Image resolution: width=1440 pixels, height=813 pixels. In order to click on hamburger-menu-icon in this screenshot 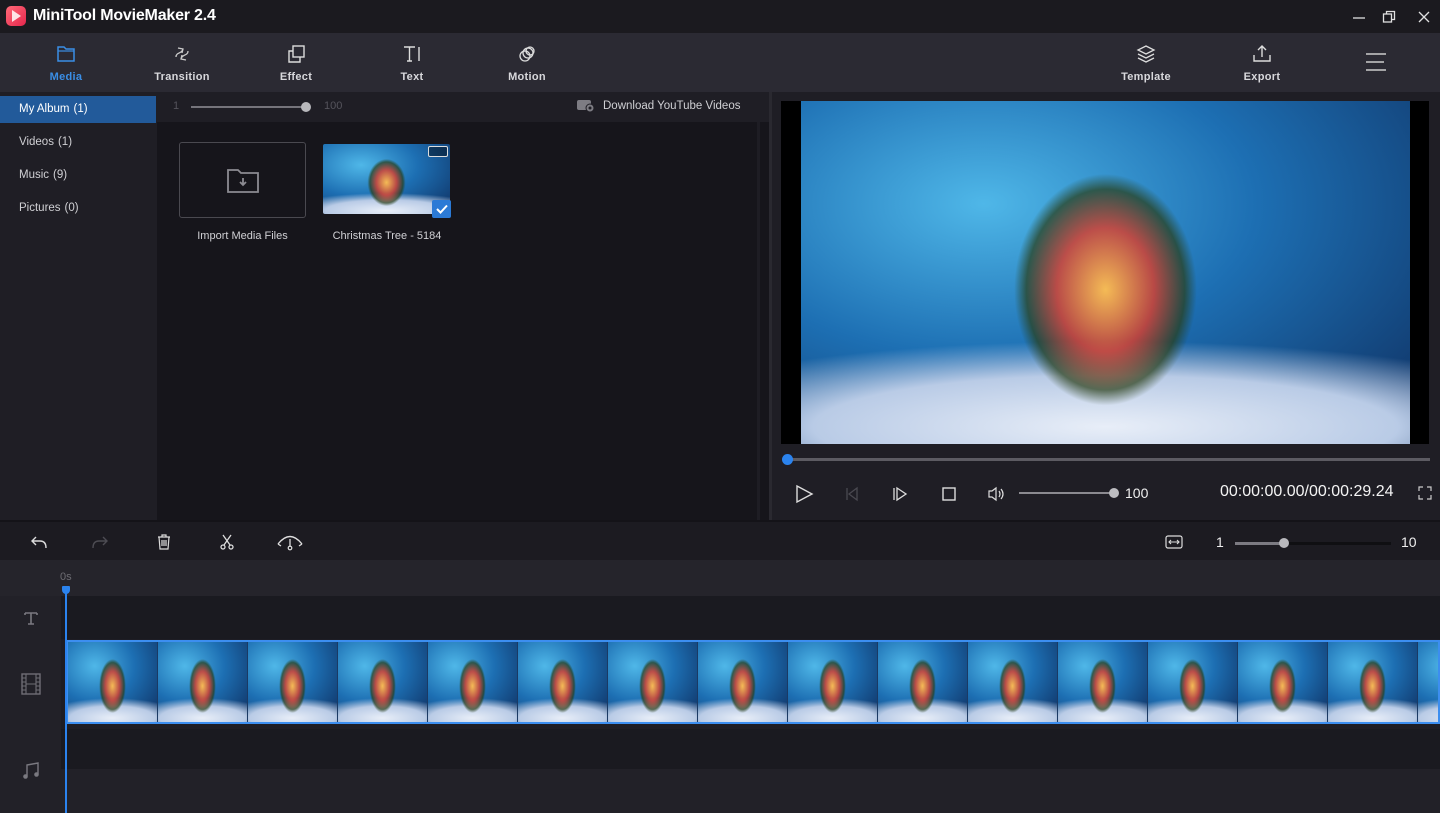, I will do `click(1376, 62)`.